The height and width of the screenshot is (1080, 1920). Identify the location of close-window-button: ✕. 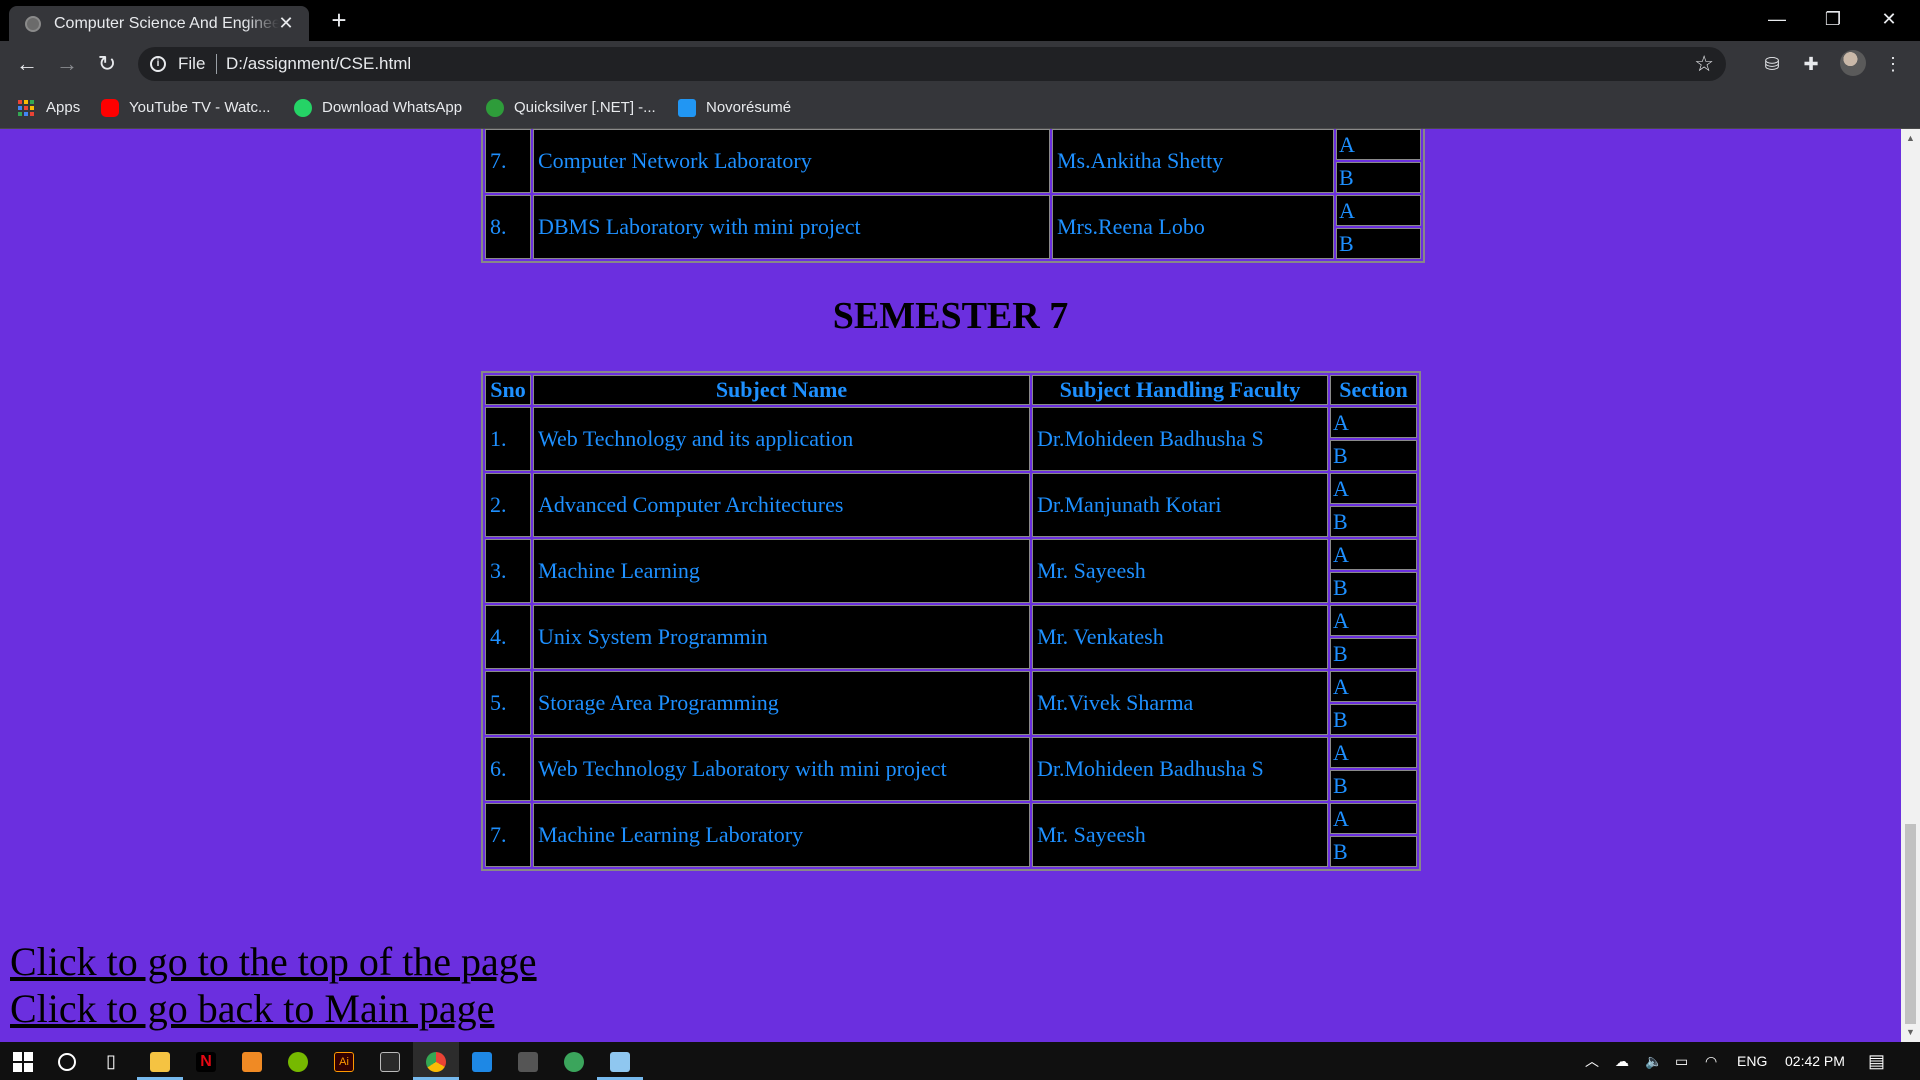
(1889, 20).